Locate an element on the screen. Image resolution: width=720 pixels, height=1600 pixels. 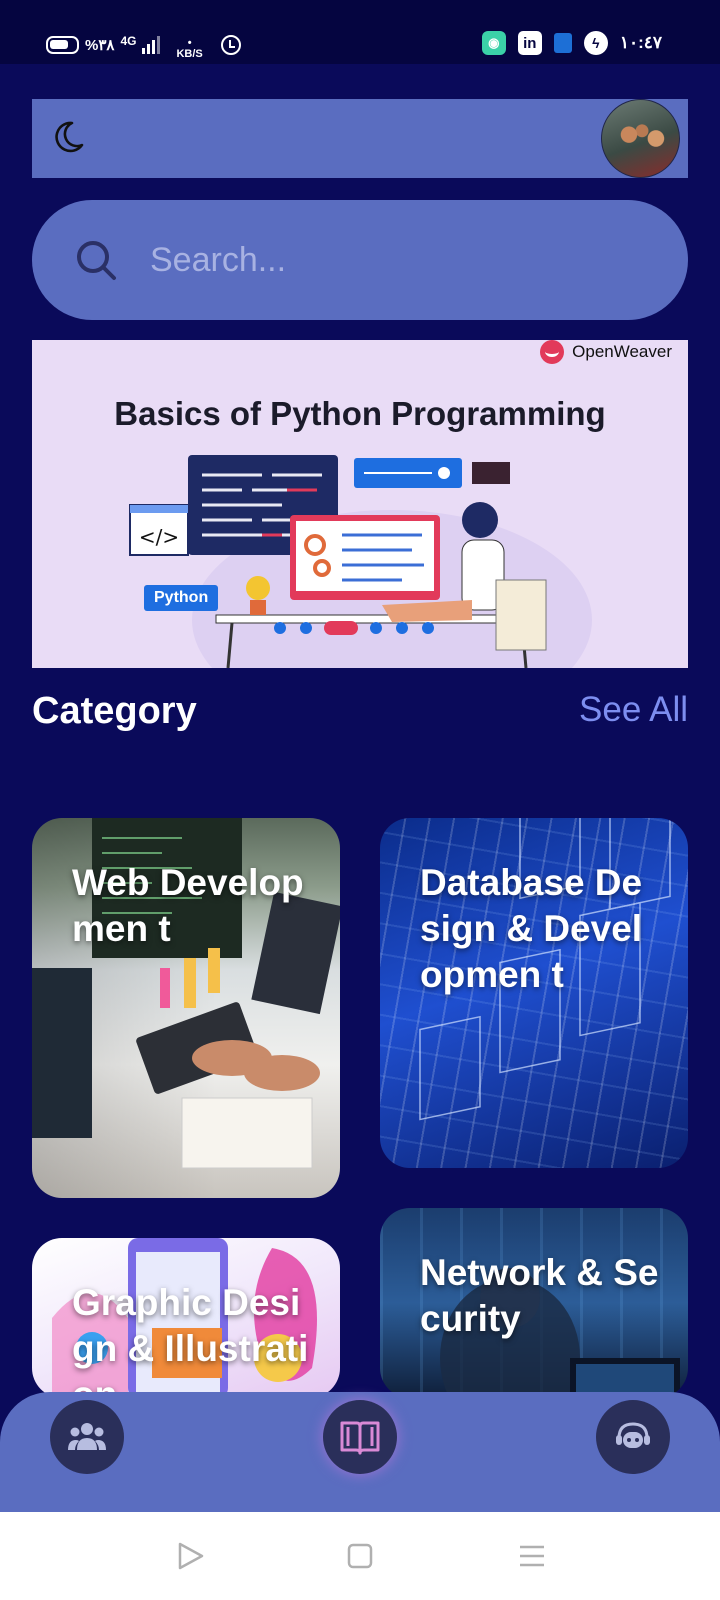
category-card-graphic-design: Graphic Design & Illustration is located at coordinates (186, 1318).